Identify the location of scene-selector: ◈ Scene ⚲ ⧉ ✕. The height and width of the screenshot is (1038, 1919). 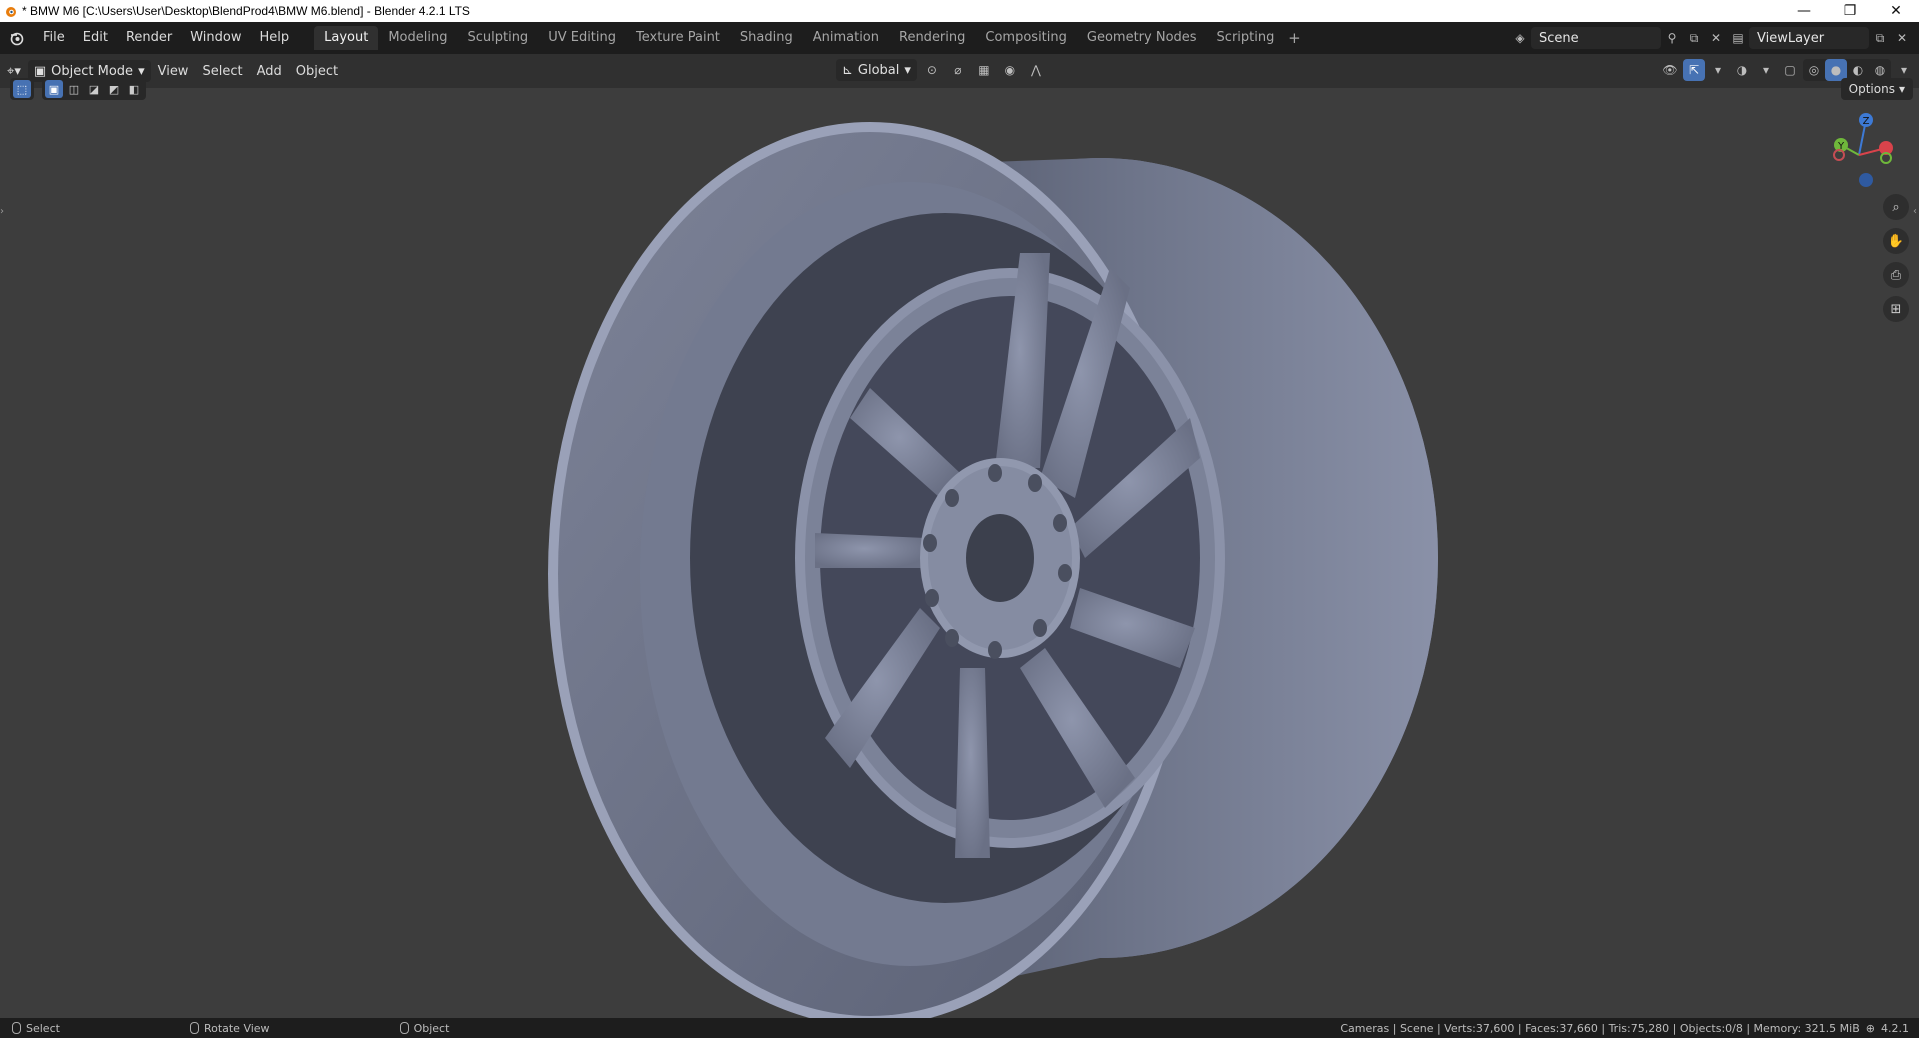
(1618, 38).